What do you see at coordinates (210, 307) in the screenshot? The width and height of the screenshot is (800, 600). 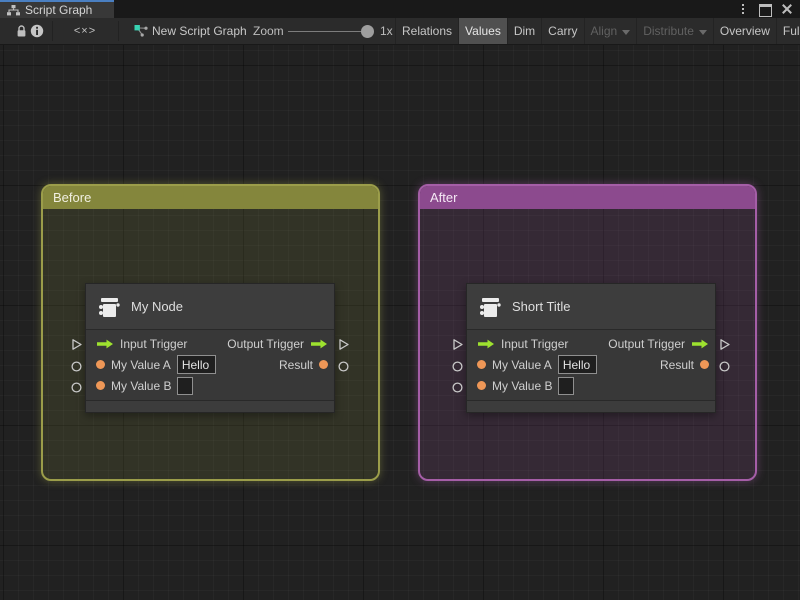 I see `node-header: My Node` at bounding box center [210, 307].